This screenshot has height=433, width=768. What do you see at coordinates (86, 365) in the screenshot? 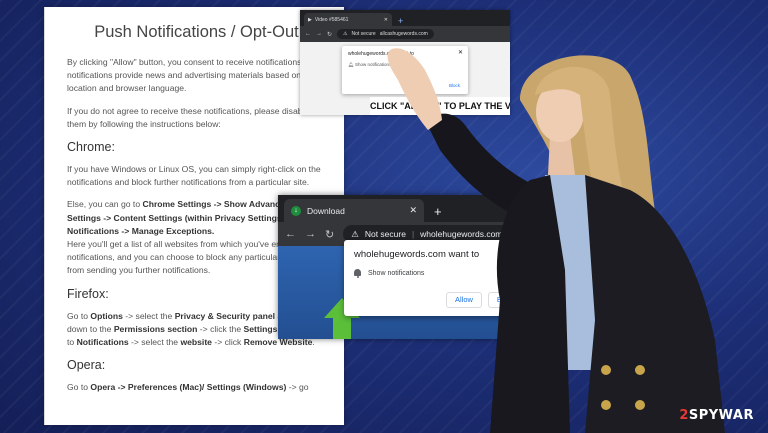
I see `opera-heading: Opera:` at bounding box center [86, 365].